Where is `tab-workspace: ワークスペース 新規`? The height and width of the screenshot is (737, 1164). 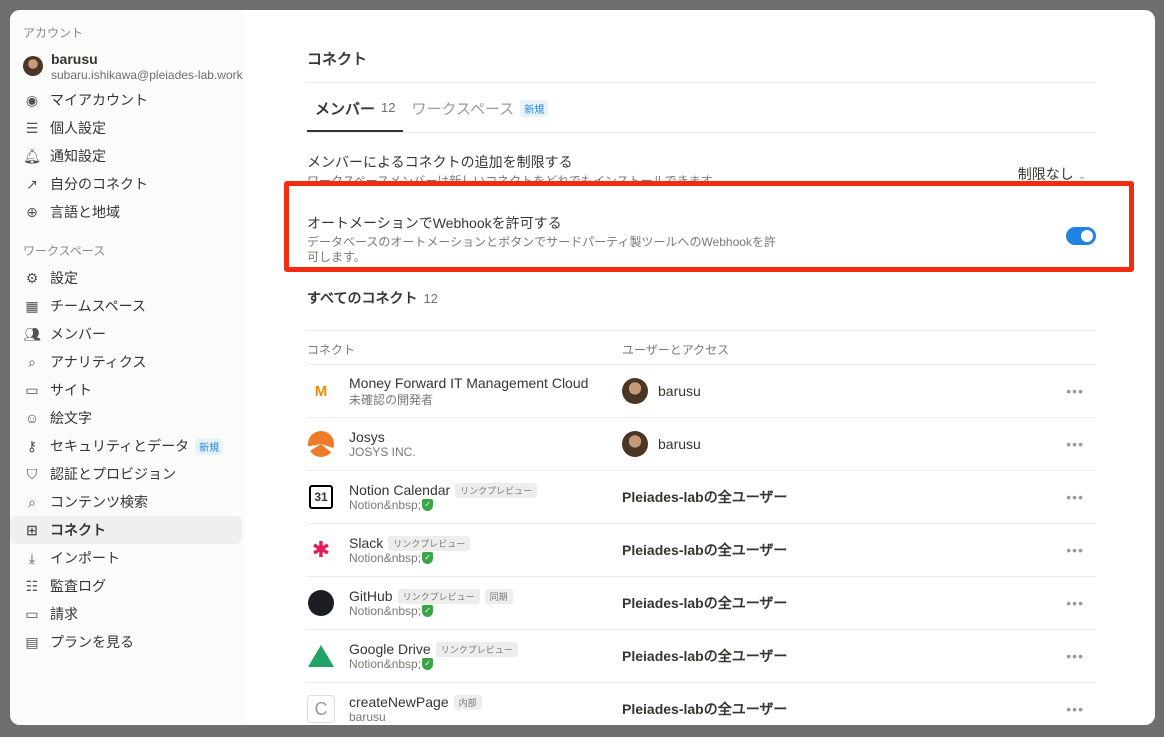 tab-workspace: ワークスペース 新規 is located at coordinates (479, 115).